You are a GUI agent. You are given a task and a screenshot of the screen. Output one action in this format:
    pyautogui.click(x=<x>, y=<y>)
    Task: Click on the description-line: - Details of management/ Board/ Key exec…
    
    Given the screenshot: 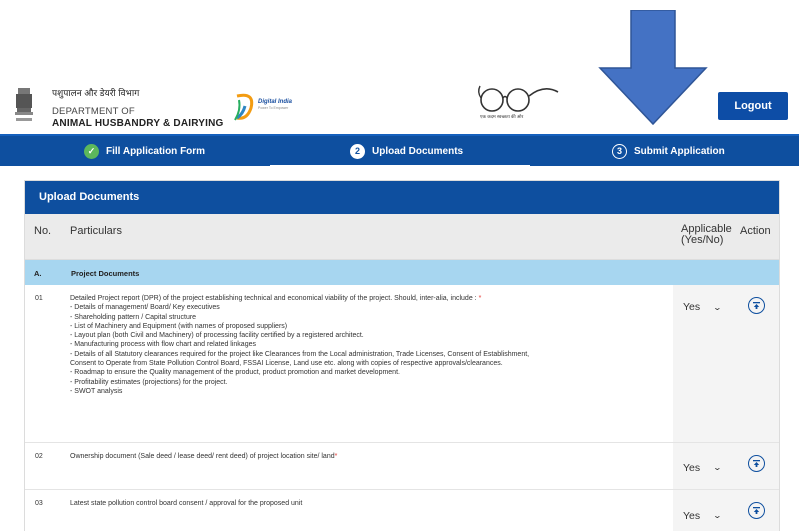 What is the action you would take?
    pyautogui.click(x=145, y=308)
    